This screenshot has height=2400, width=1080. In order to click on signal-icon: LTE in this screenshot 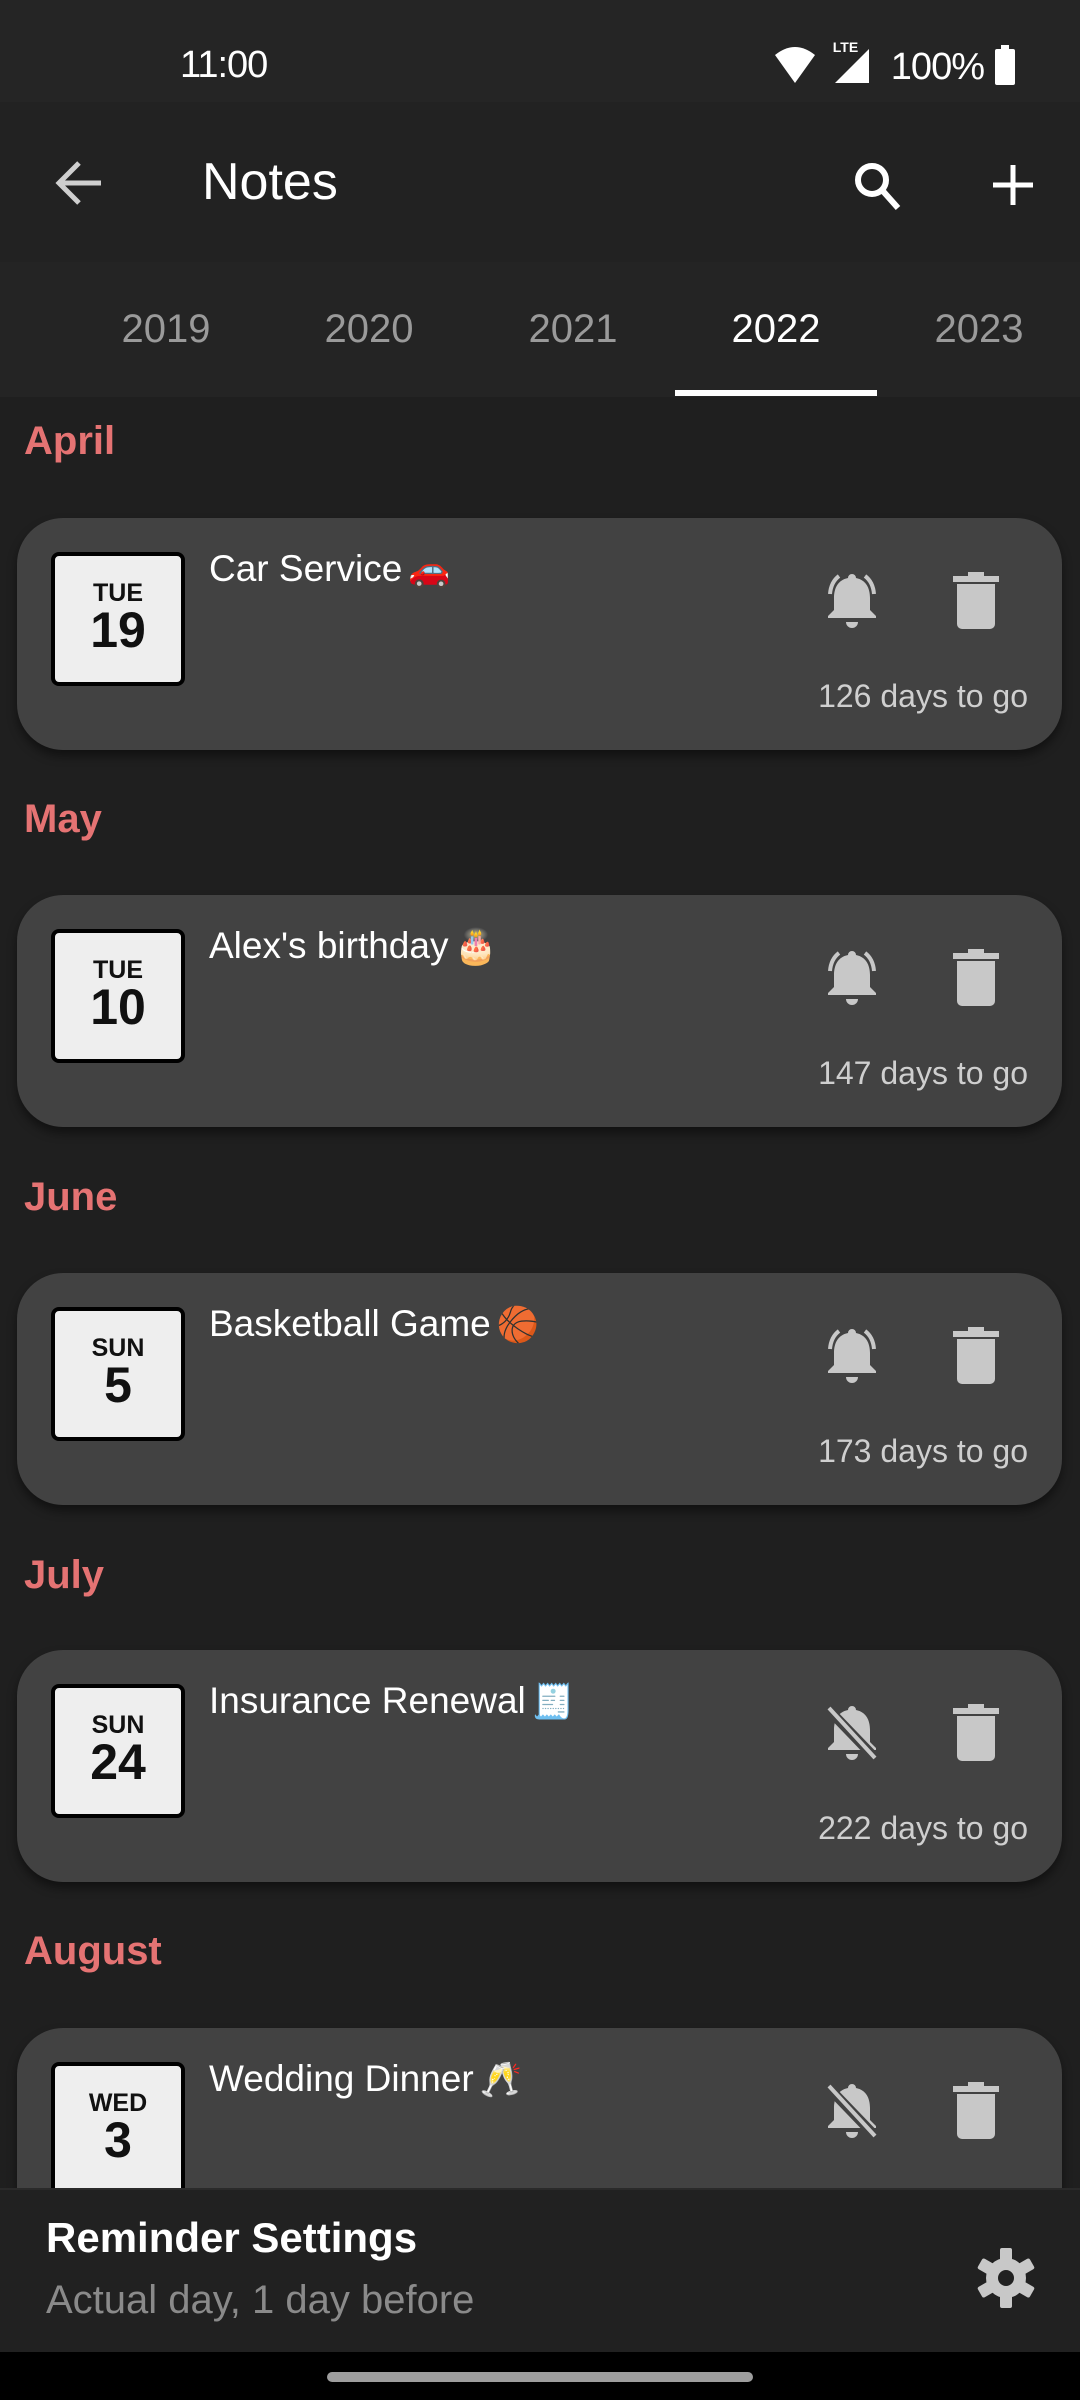, I will do `click(851, 64)`.